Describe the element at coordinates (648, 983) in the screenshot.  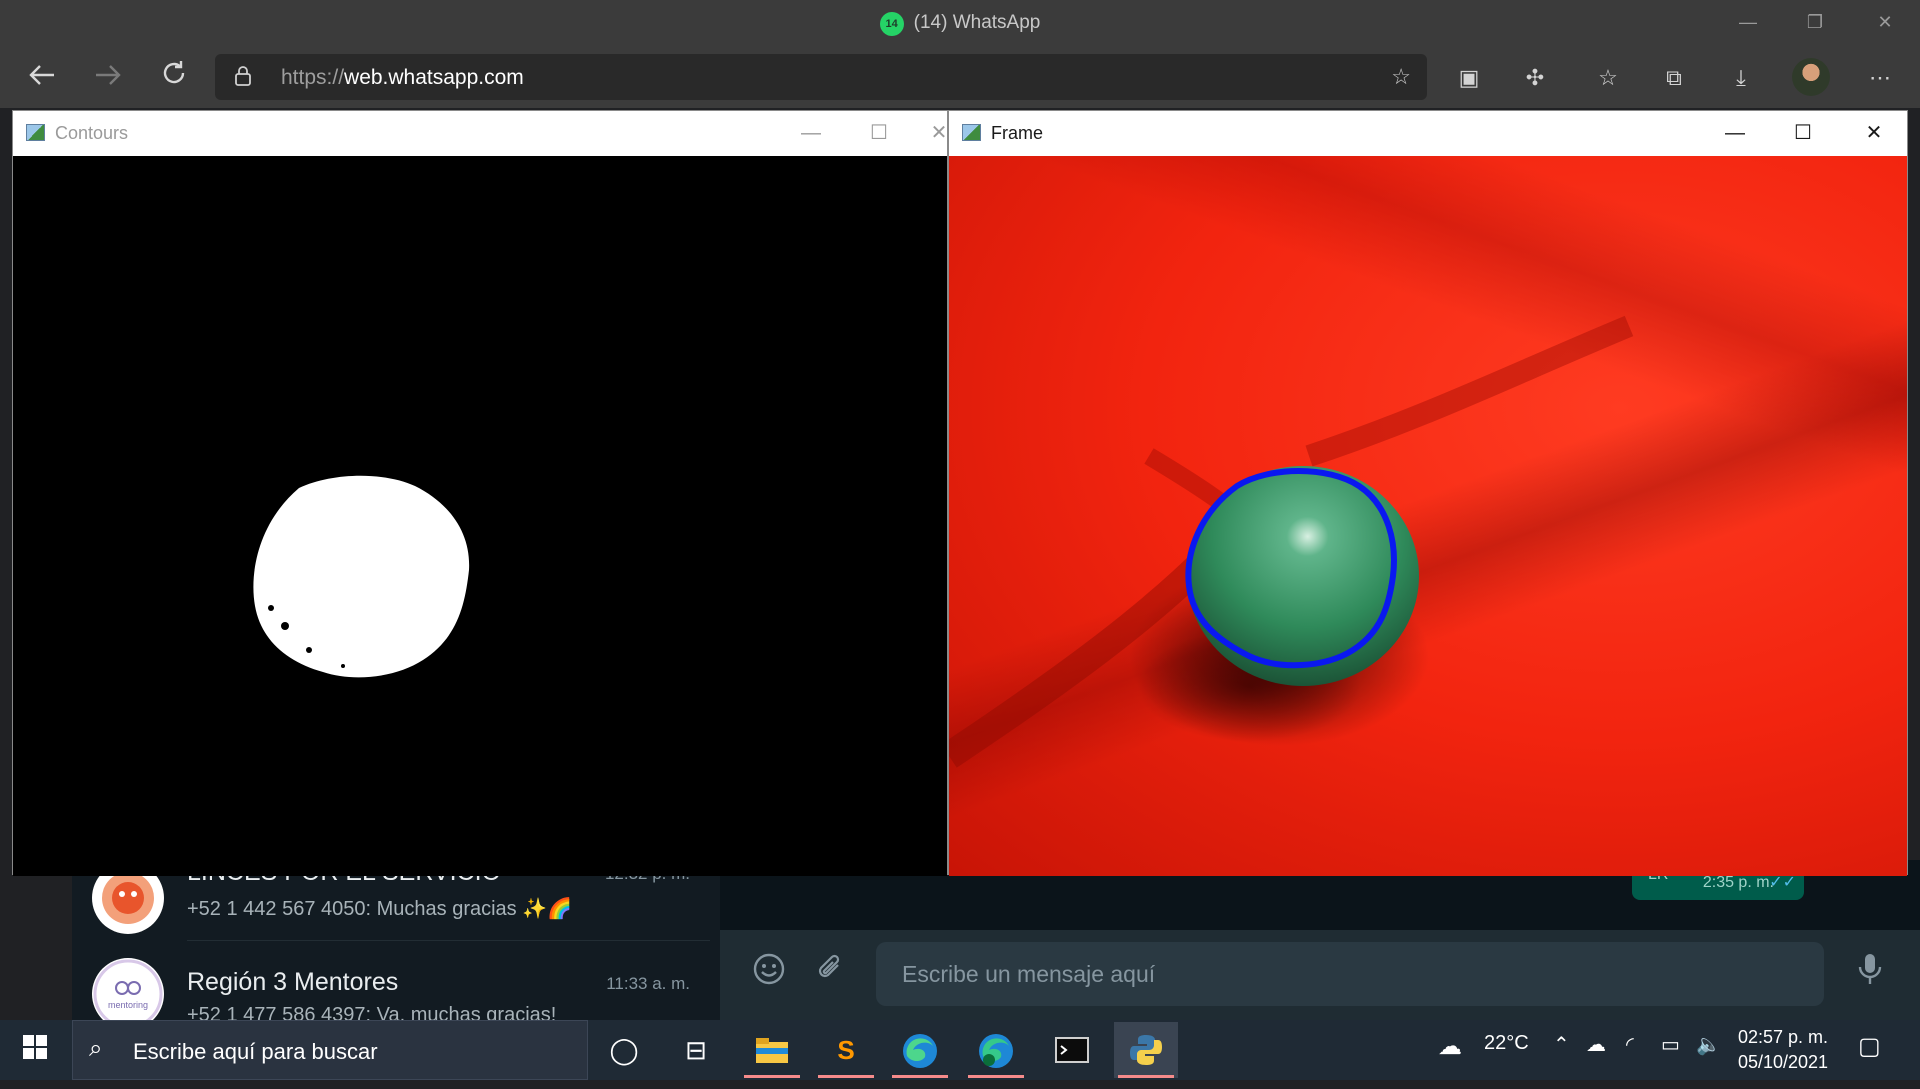
I see `chat-time: 11:33 a. m.` at that location.